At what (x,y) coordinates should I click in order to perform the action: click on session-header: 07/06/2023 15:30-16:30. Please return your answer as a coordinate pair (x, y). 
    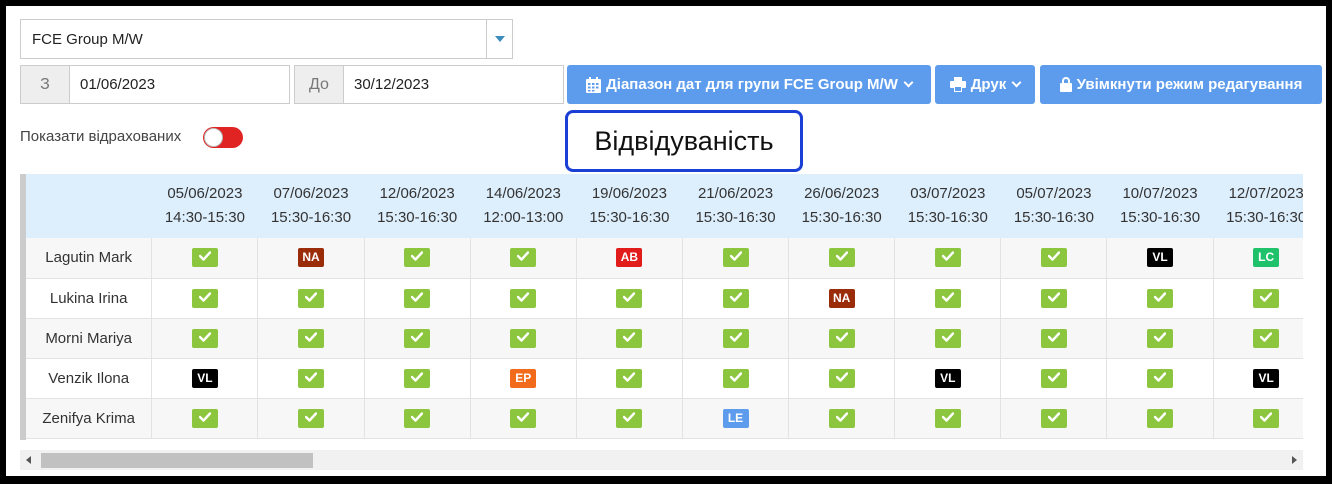
    Looking at the image, I should click on (311, 206).